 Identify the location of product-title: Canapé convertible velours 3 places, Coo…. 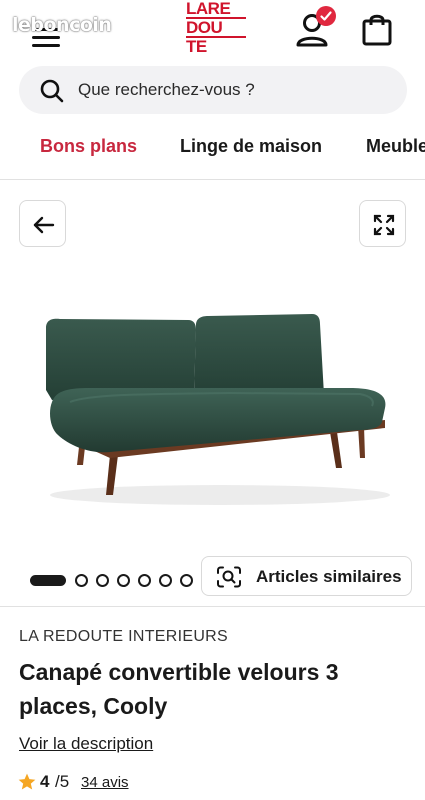
(179, 689).